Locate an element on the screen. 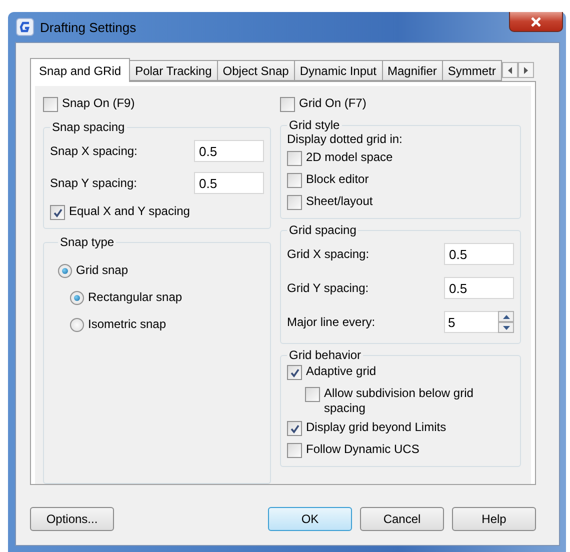 The image size is (570, 552). close-icon is located at coordinates (536, 21).